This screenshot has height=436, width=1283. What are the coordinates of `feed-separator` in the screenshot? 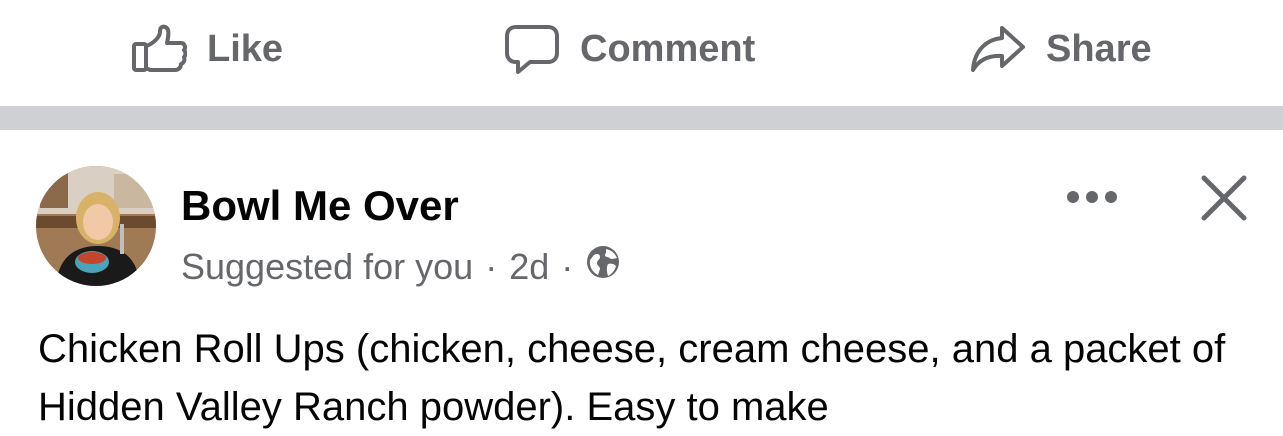 It's located at (641, 118).